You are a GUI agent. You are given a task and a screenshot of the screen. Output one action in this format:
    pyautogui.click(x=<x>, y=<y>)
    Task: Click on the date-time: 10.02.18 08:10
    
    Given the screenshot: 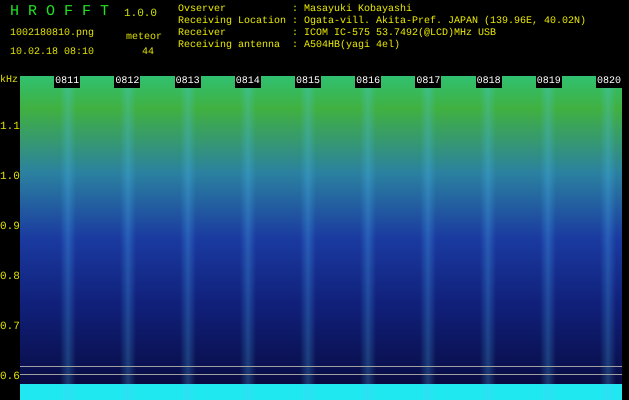 What is the action you would take?
    pyautogui.click(x=52, y=53)
    